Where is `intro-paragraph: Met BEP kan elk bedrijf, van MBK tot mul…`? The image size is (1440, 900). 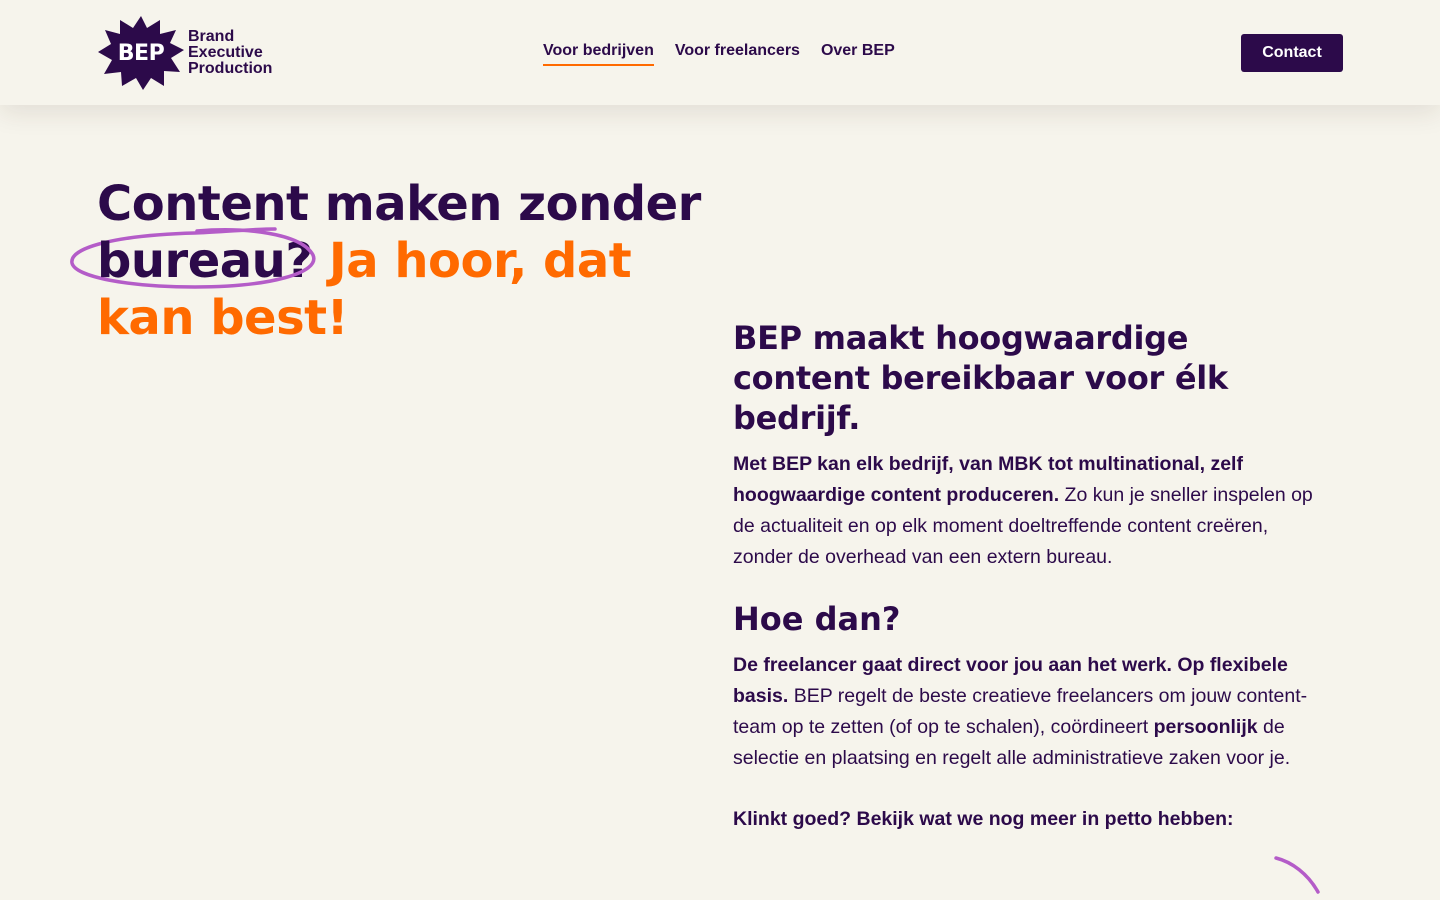 intro-paragraph: Met BEP kan elk bedrijf, van MBK tot mul… is located at coordinates (1033, 511).